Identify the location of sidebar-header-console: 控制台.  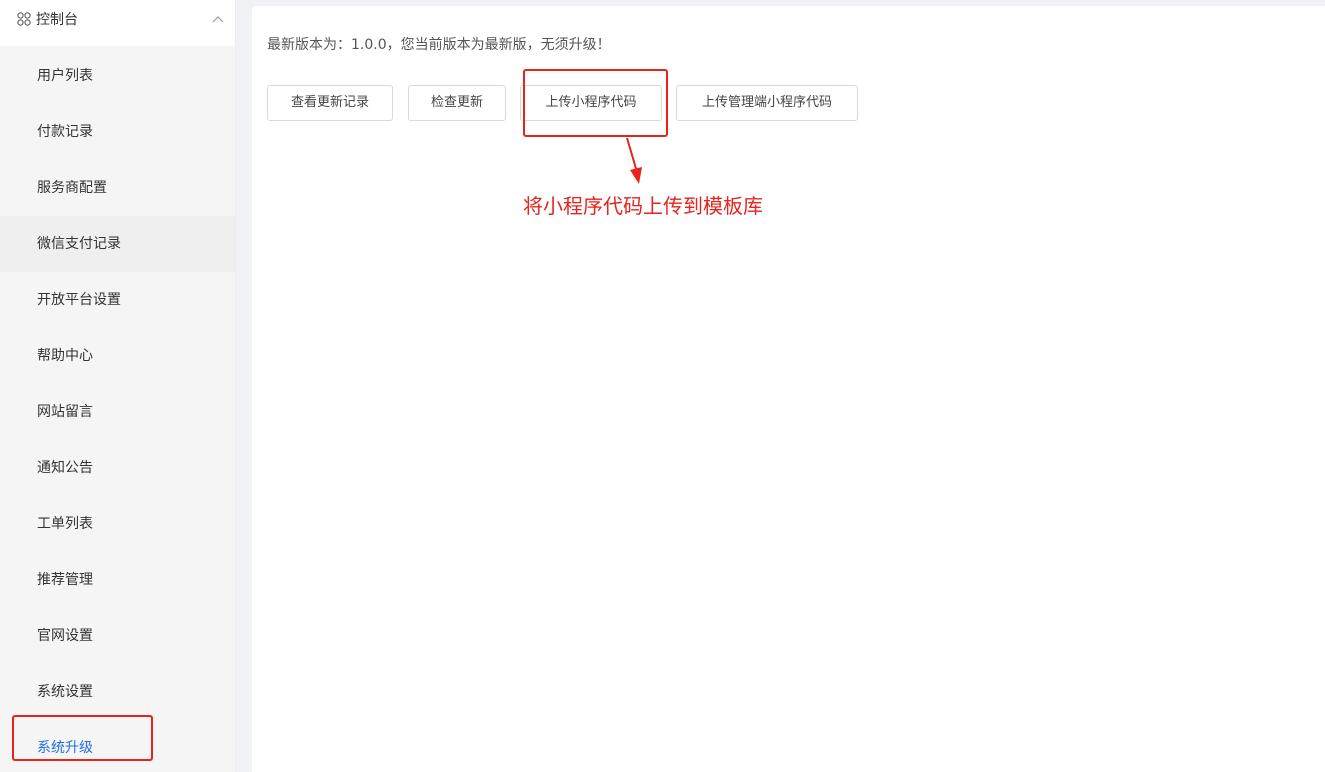
(117, 23).